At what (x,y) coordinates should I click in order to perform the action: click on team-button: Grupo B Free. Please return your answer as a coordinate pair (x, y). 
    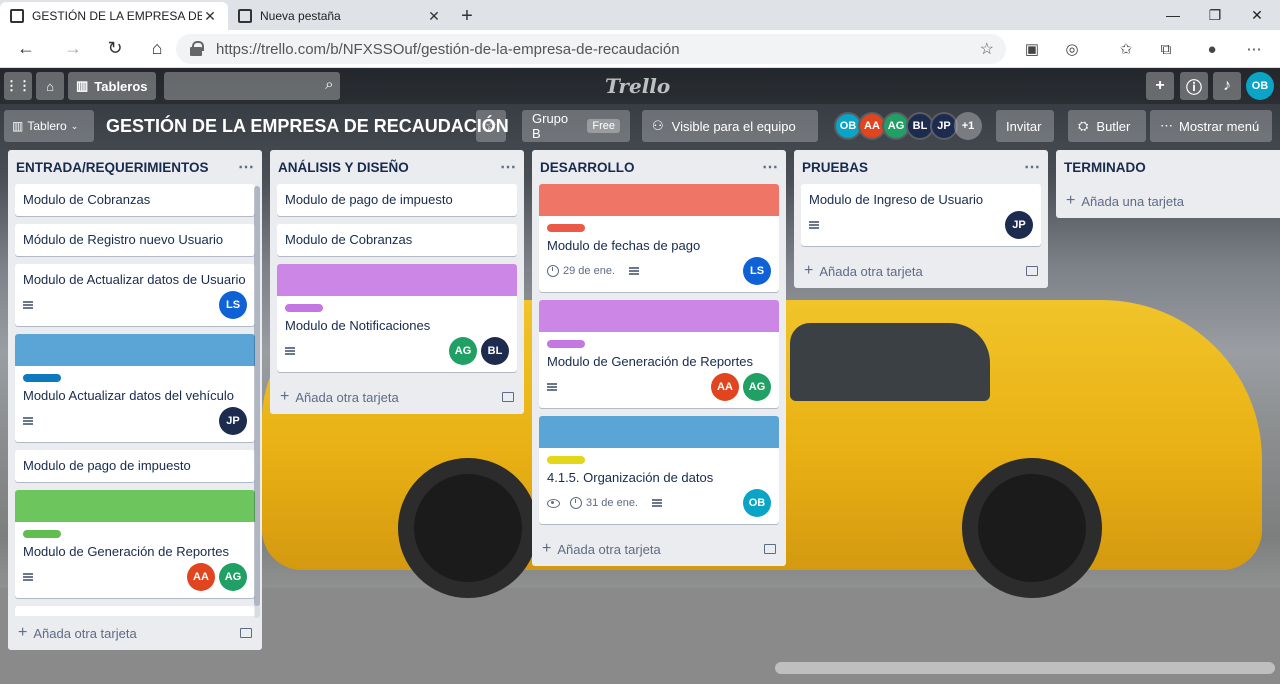
    Looking at the image, I should click on (576, 126).